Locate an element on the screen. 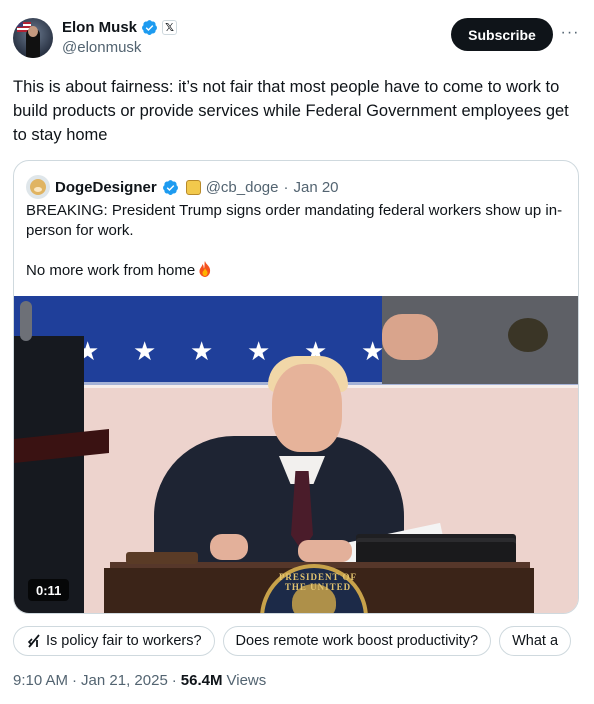 The width and height of the screenshot is (594, 704). author-display-name: Elon Musk is located at coordinates (99, 27).